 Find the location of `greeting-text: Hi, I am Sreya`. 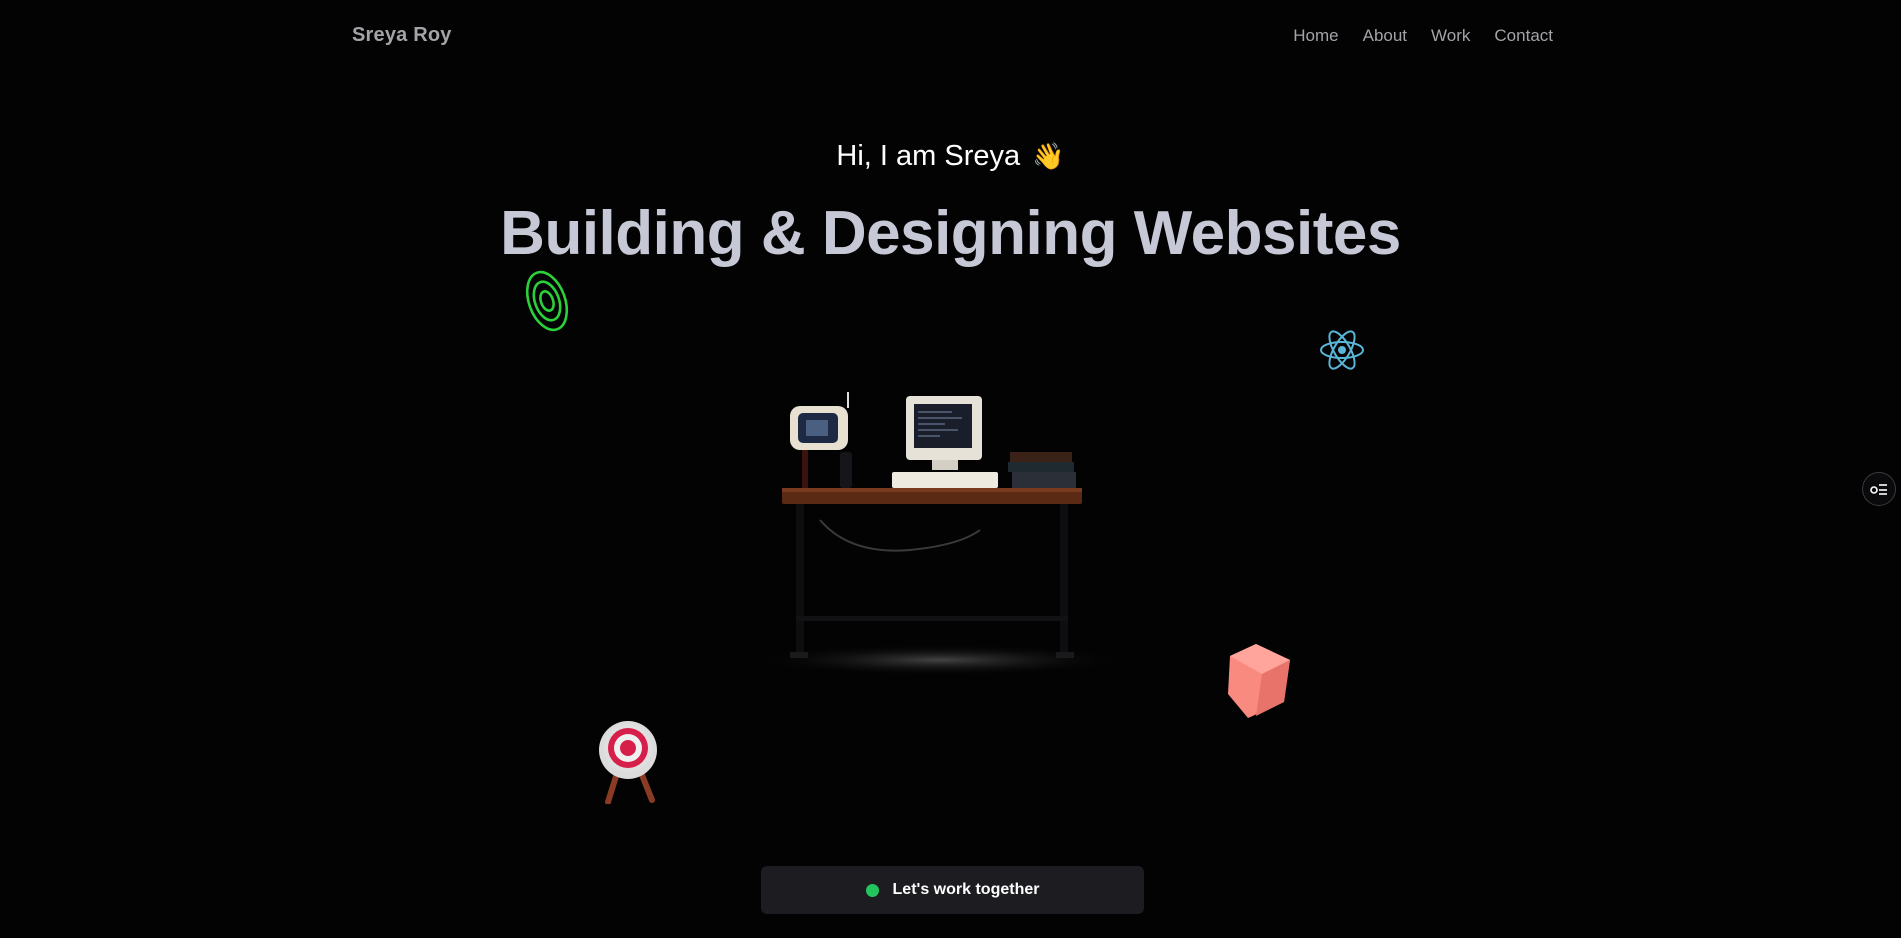

greeting-text: Hi, I am Sreya is located at coordinates (928, 156).